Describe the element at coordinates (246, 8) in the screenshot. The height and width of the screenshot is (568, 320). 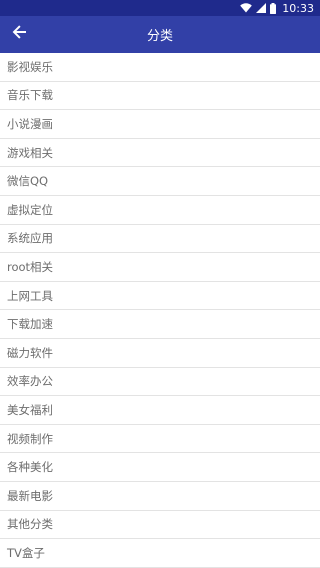
I see `wifi-icon` at that location.